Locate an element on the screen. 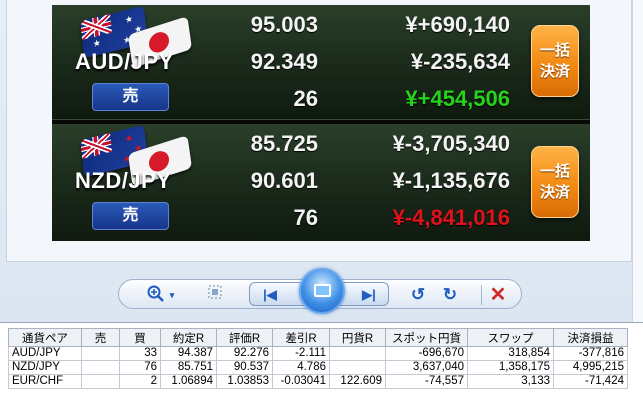 Image resolution: width=643 pixels, height=403 pixels. pl-total: ¥-4,841,016 is located at coordinates (451, 217).